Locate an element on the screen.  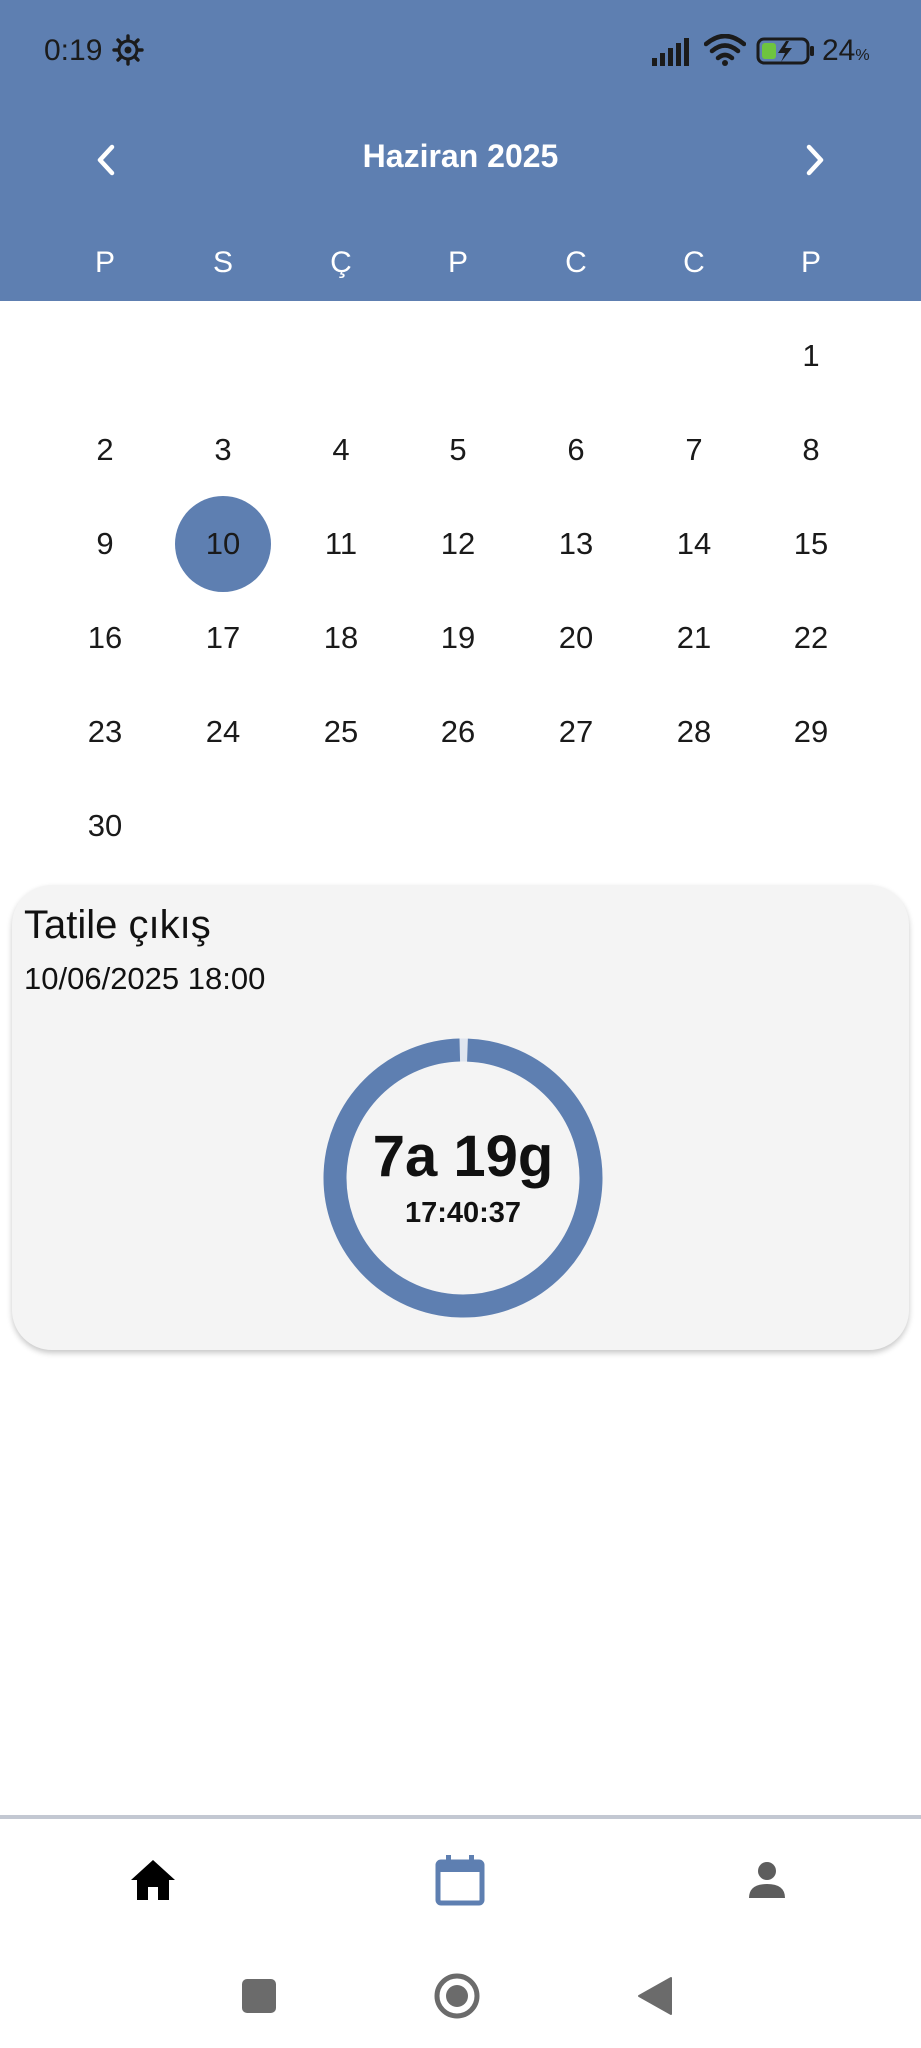
back-triangle-icon is located at coordinates (655, 1996).